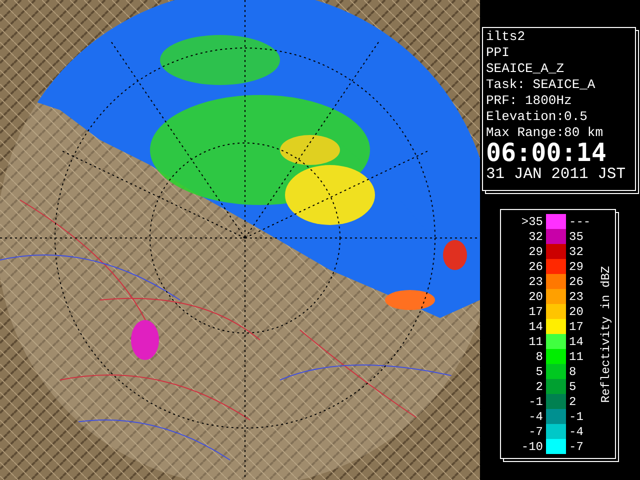 The height and width of the screenshot is (480, 640). Describe the element at coordinates (529, 101) in the screenshot. I see `info-line: PRF: 1800Hz` at that location.